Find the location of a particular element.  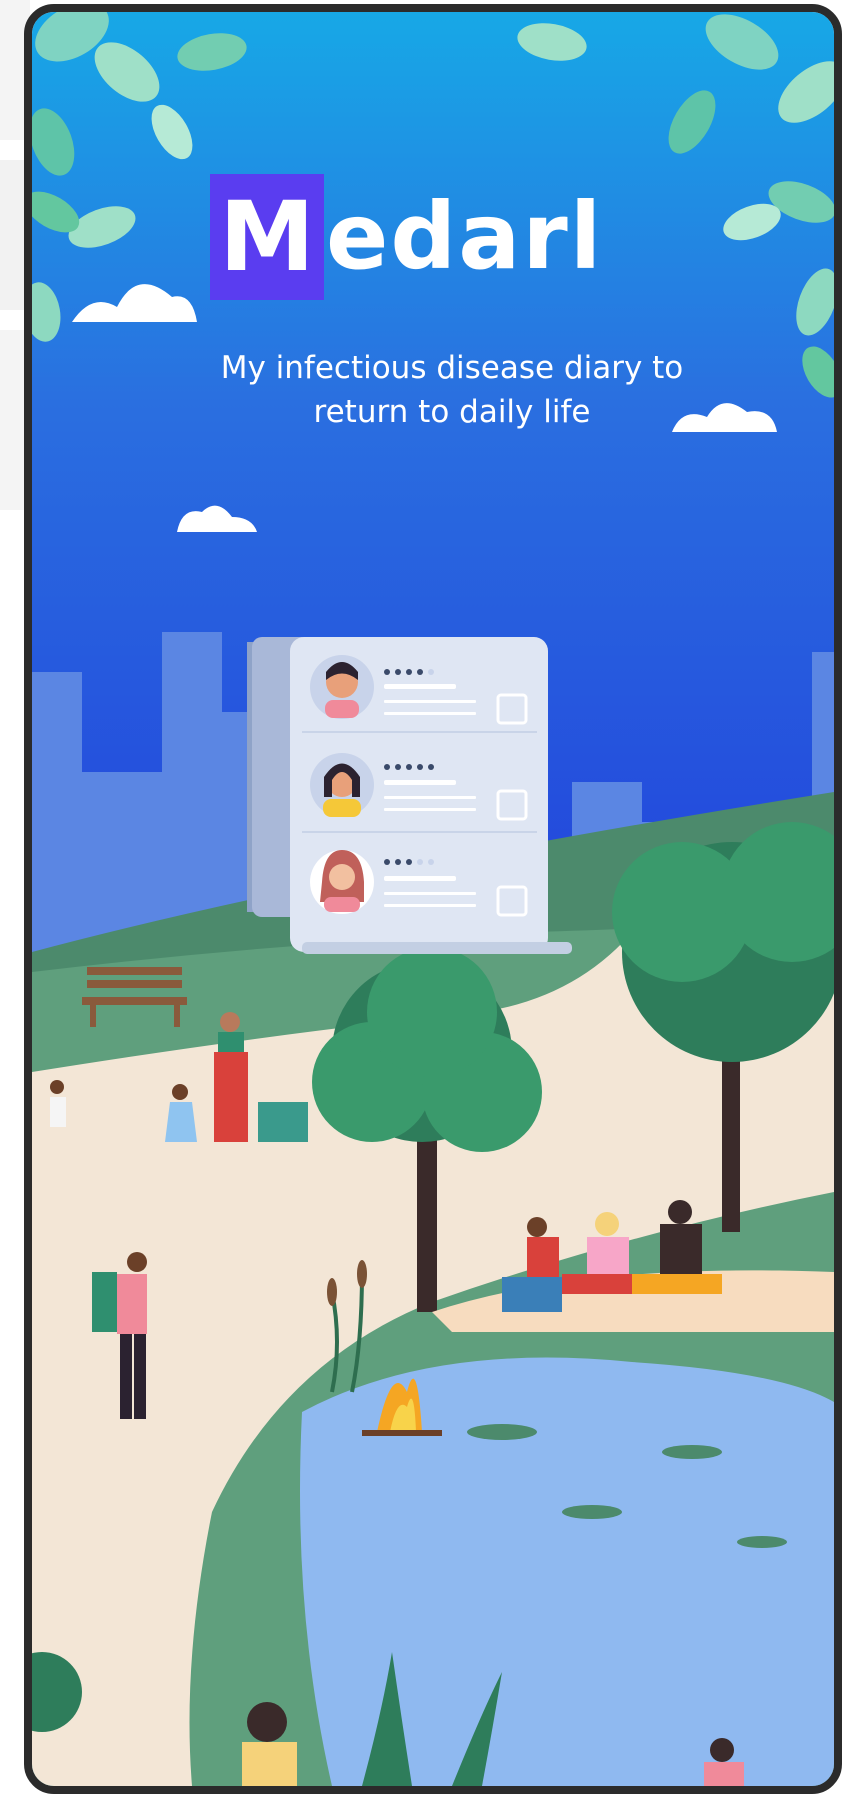

logo-m-block: M is located at coordinates (267, 237).